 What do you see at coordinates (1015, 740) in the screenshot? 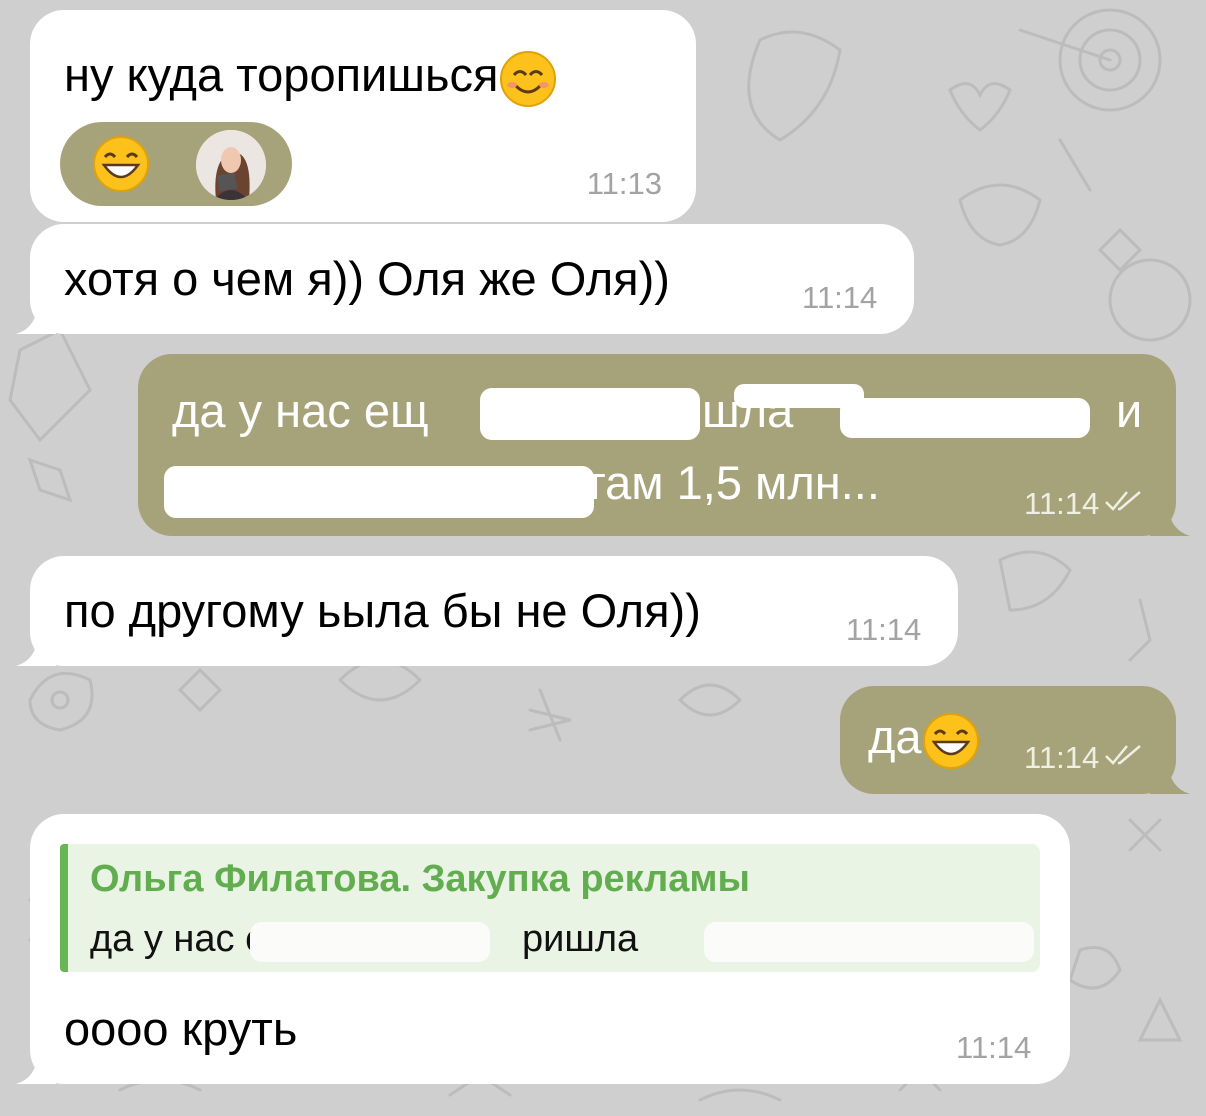
I see `message-bubble-outgoing: да 11:14` at bounding box center [1015, 740].